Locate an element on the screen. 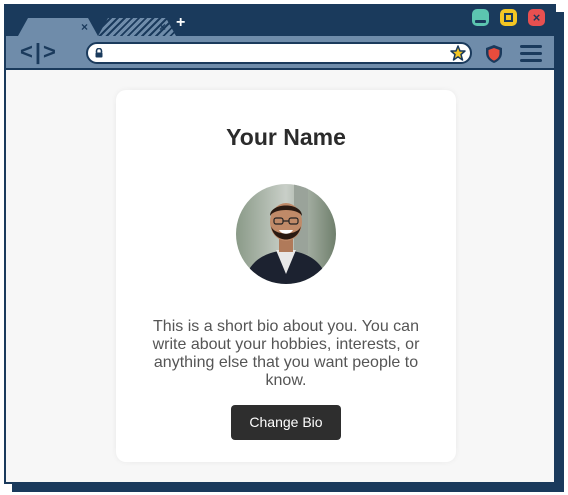 Image resolution: width=568 pixels, height=495 pixels. close-glyph: × is located at coordinates (536, 17).